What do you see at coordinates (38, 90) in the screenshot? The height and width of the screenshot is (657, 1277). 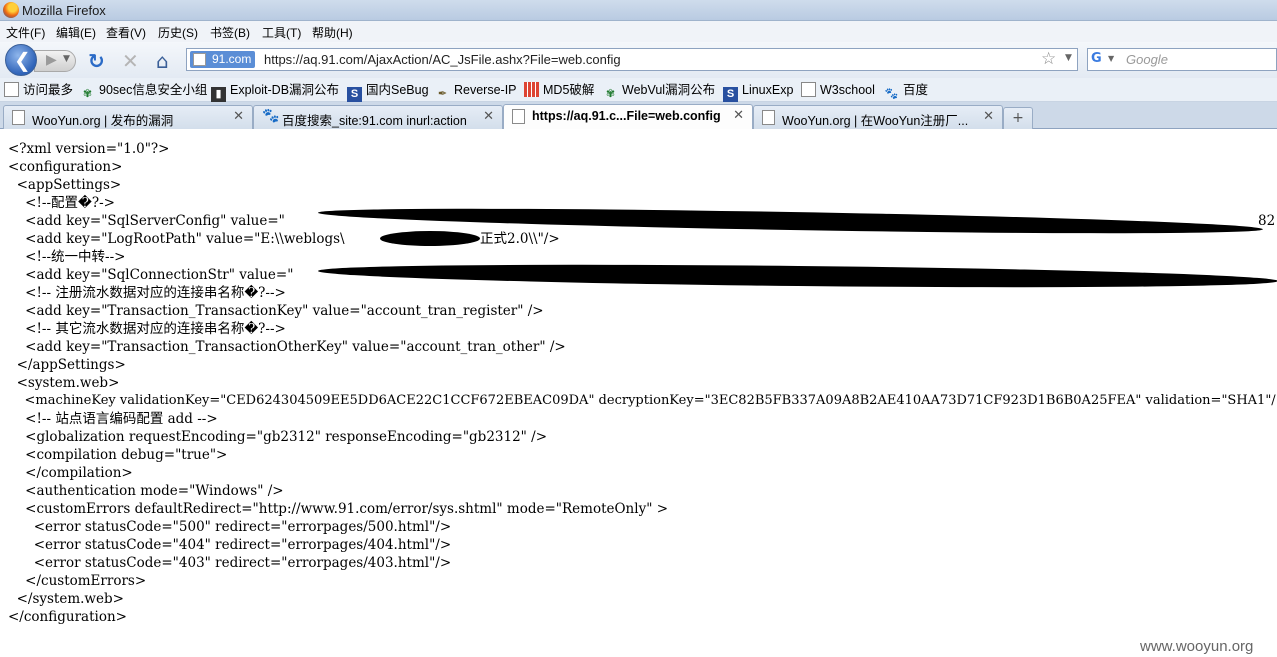 I see `bookmark-most-visited: 访问最多` at bounding box center [38, 90].